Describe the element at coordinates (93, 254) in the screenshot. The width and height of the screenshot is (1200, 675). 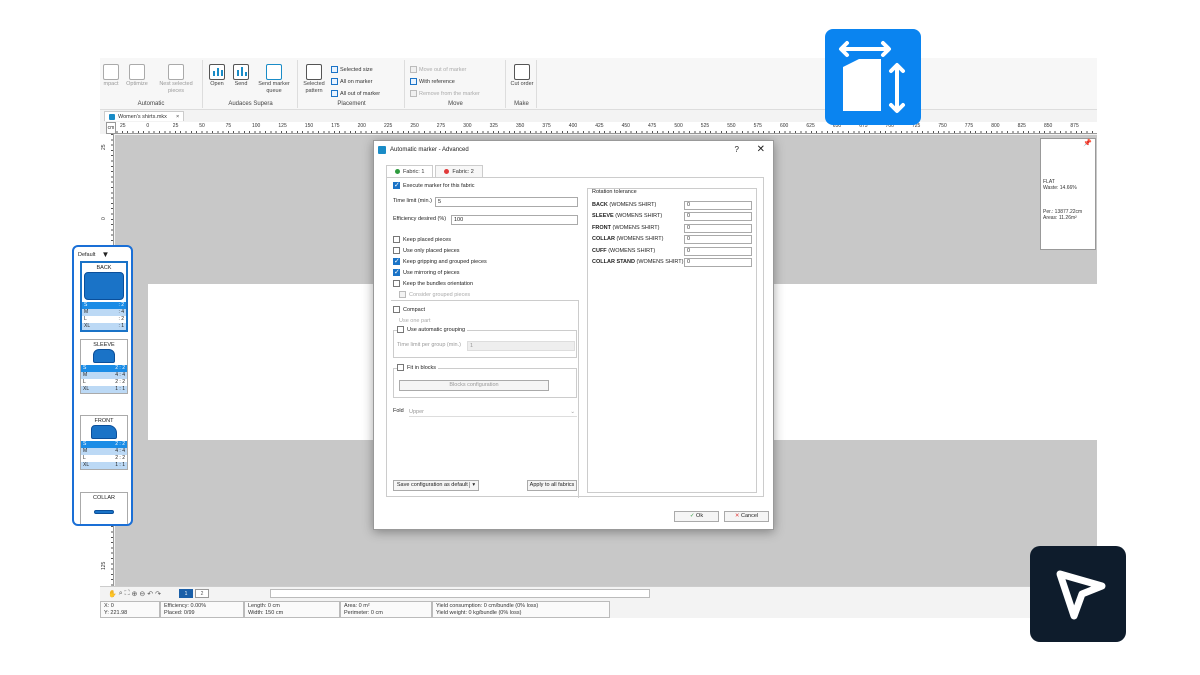
I see `profile-selector: Default ▼` at that location.